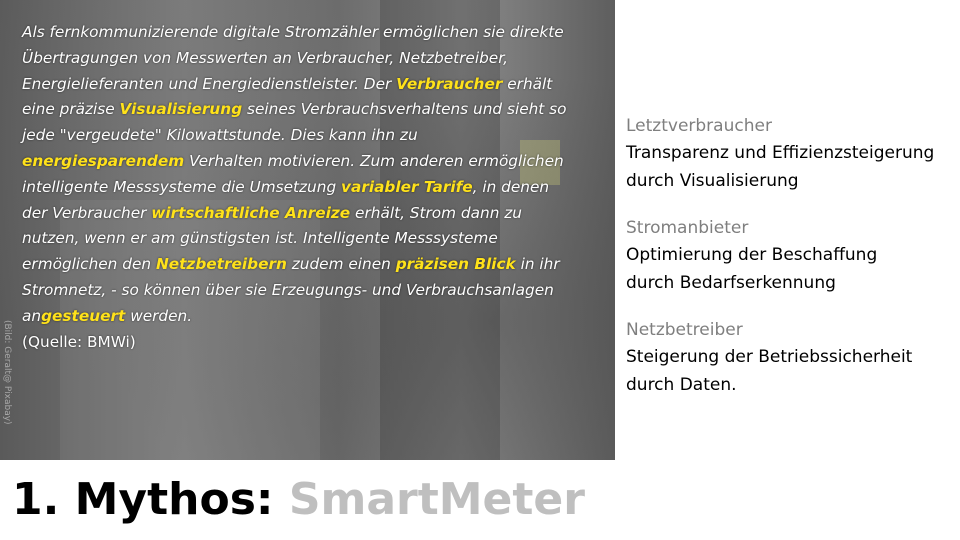 The image size is (960, 540). I want to click on highlighted-term: energiesparendem, so click(103, 160).